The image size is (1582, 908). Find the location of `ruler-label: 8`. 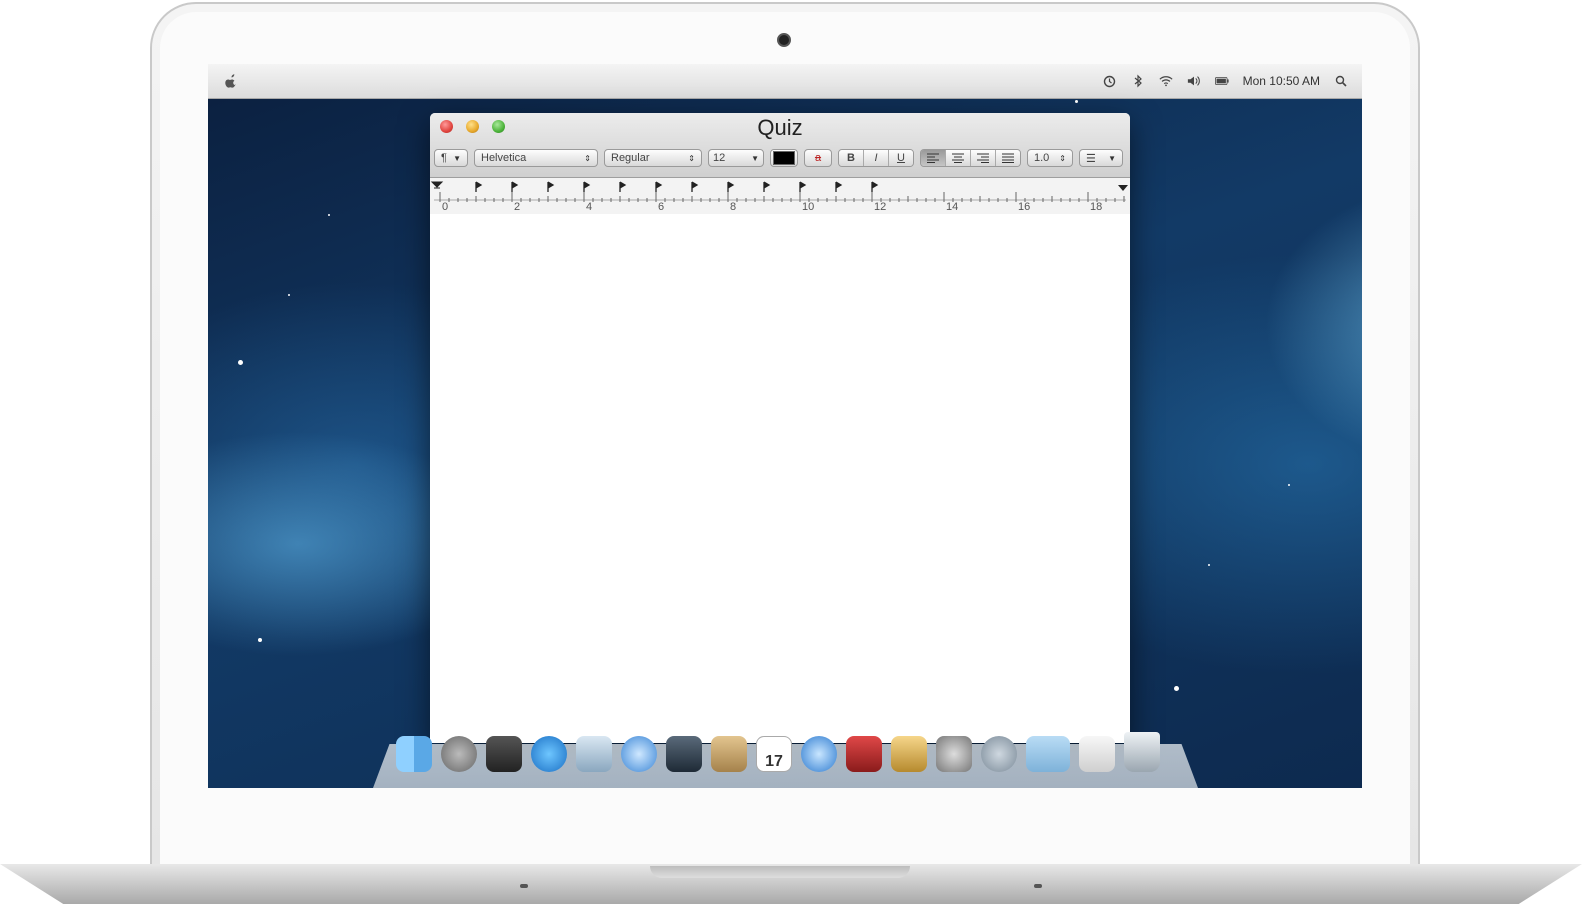

ruler-label: 8 is located at coordinates (733, 207).